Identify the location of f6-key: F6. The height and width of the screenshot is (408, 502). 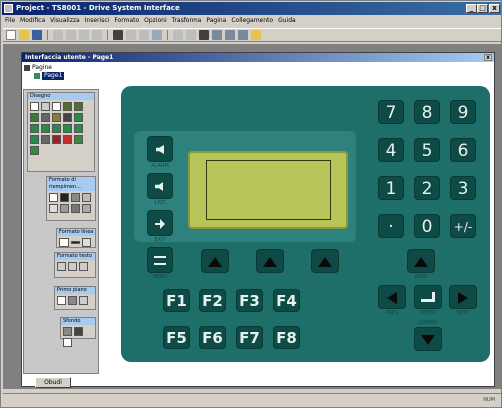
(212, 337).